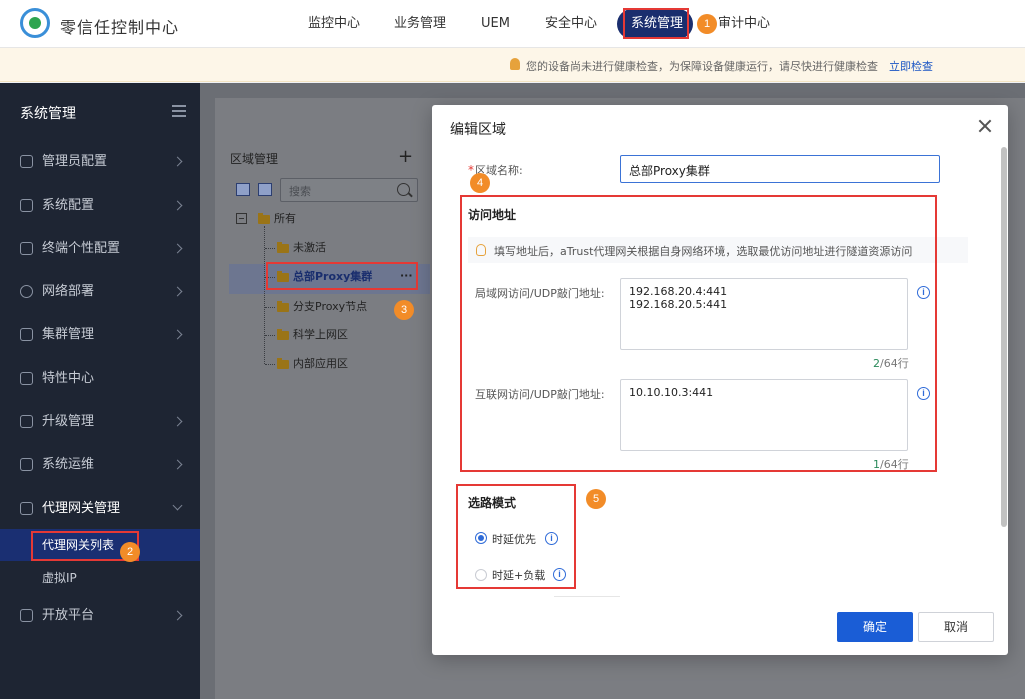 The height and width of the screenshot is (699, 1025). What do you see at coordinates (349, 190) in the screenshot?
I see `region-search-input: 搜索` at bounding box center [349, 190].